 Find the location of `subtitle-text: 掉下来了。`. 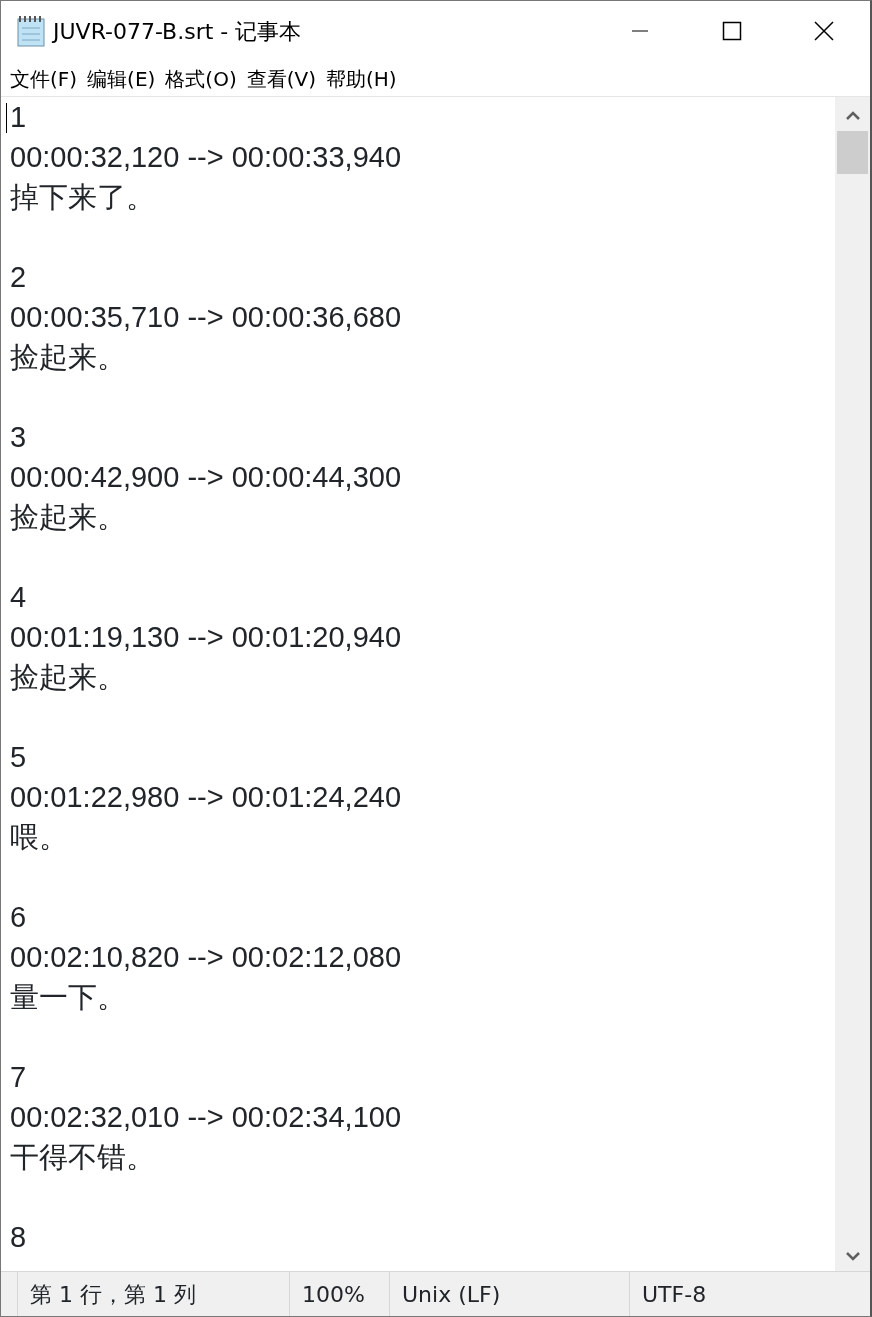

subtitle-text: 掉下来了。 is located at coordinates (82, 197).